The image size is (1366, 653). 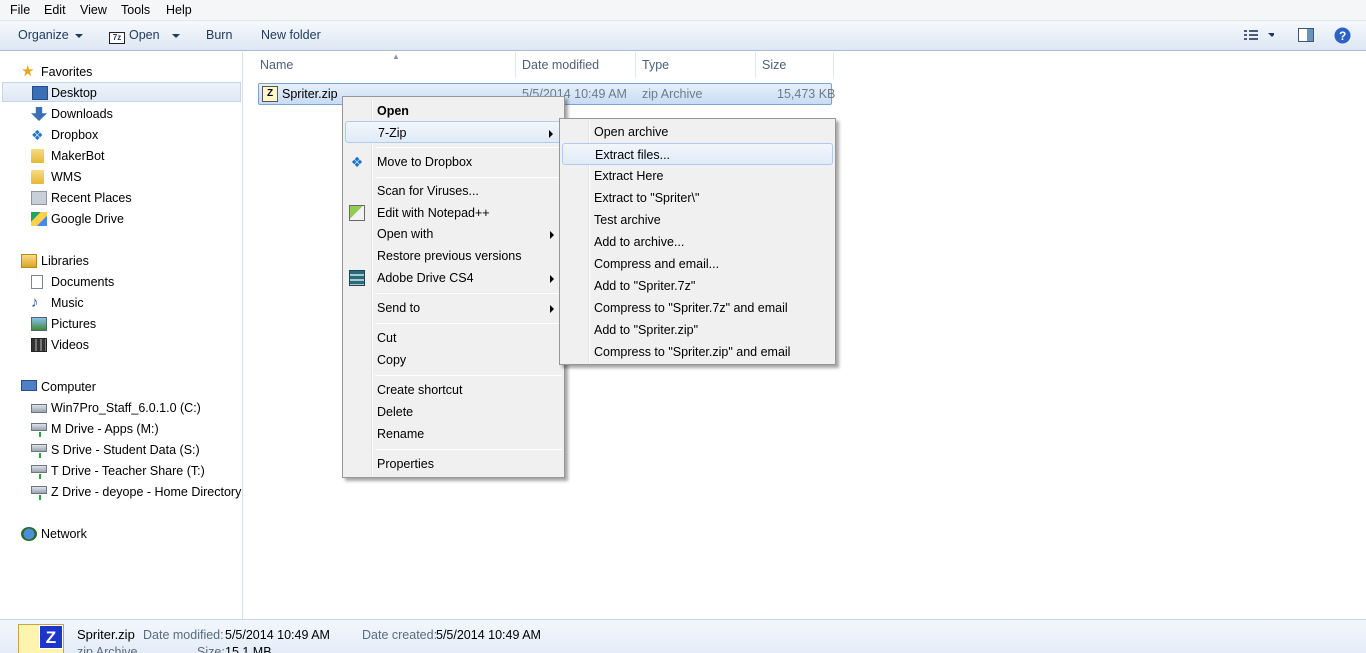 I want to click on menu-item-label: 7-Zip, so click(x=392, y=133).